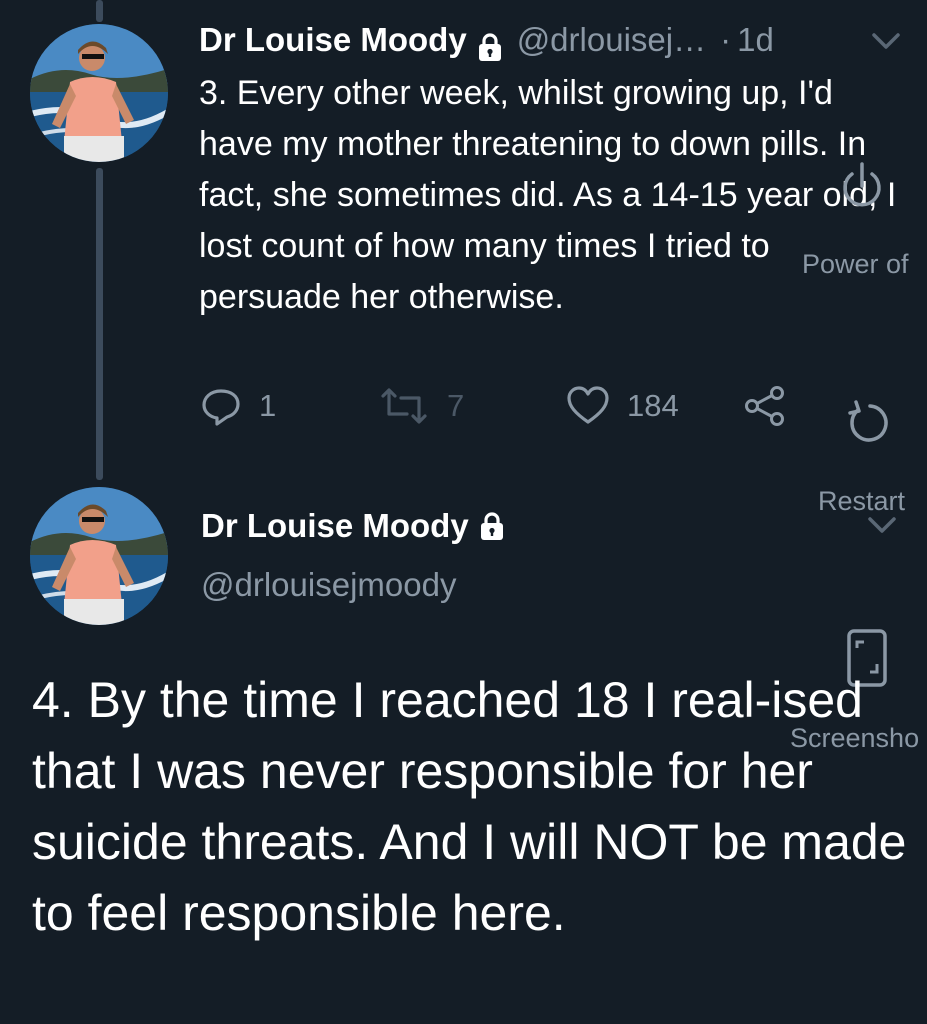 This screenshot has width=927, height=1024. I want to click on restart-label: Restart, so click(861, 501).